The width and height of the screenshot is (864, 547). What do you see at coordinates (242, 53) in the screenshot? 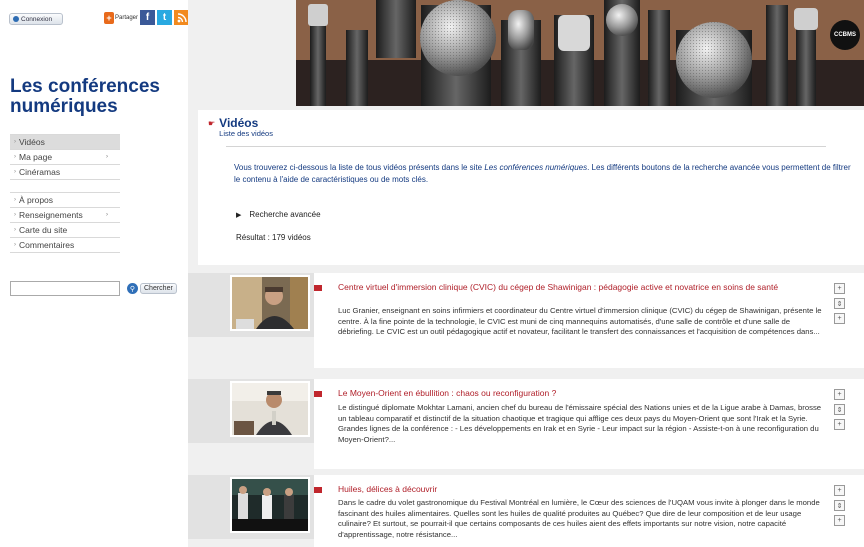
I see `banner-spacer` at bounding box center [242, 53].